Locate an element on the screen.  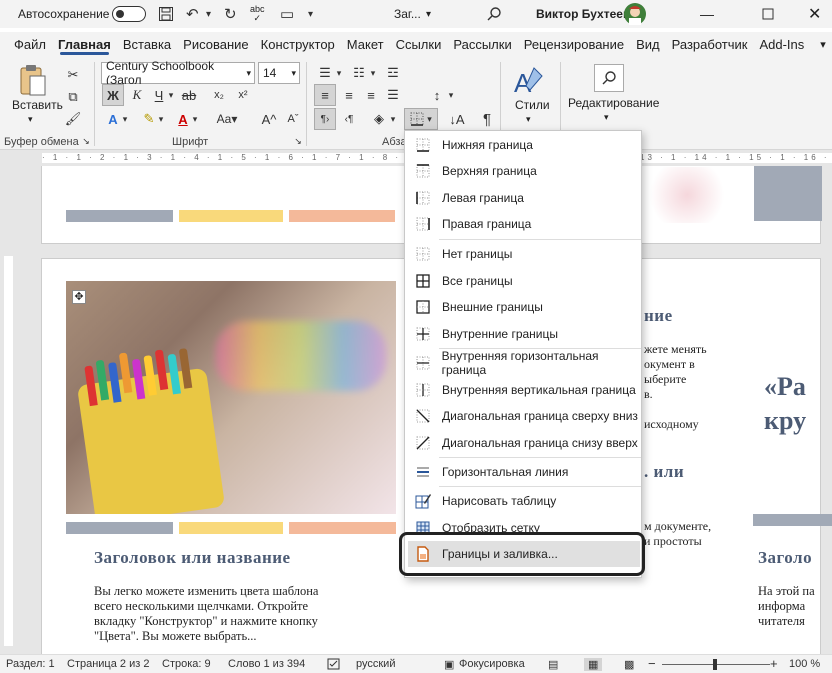
tab-file: Файл is located at coordinates (30, 44).